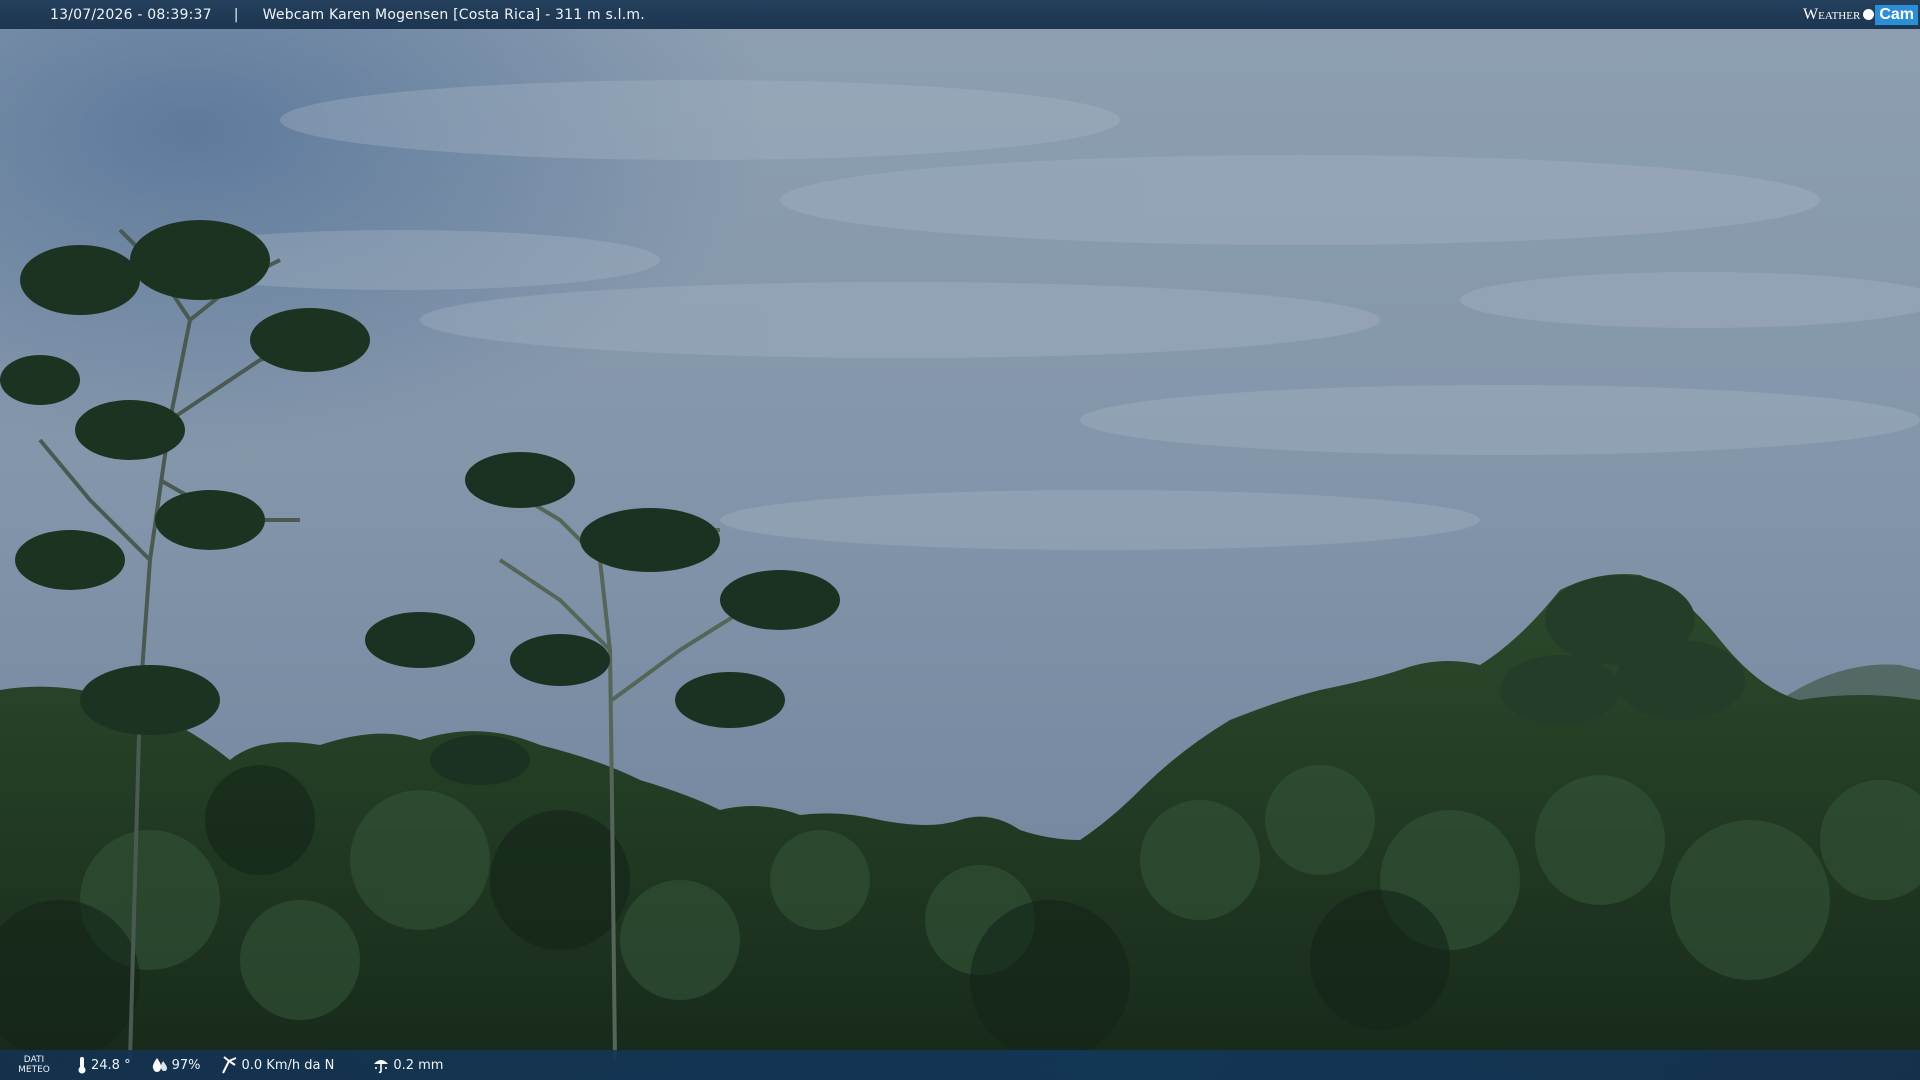 The height and width of the screenshot is (1080, 1920). I want to click on rain-metric: 0.2 mm, so click(407, 1065).